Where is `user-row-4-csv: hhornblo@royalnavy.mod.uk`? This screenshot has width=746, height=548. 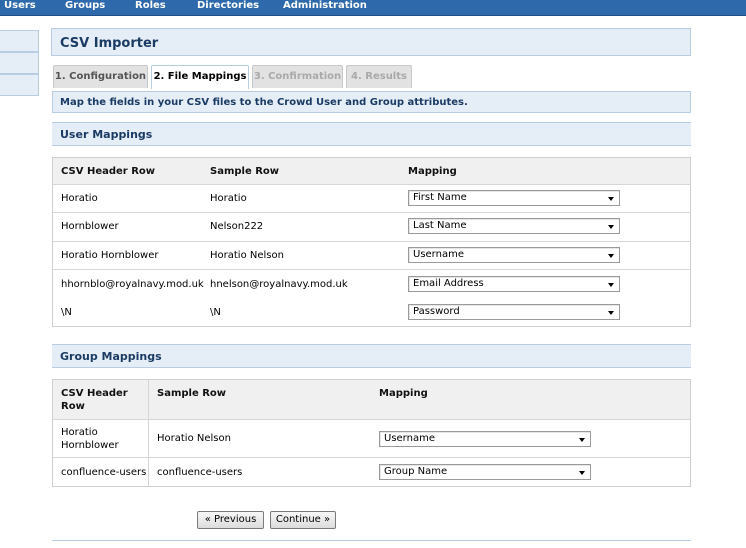 user-row-4-csv: hhornblo@royalnavy.mod.uk is located at coordinates (132, 284).